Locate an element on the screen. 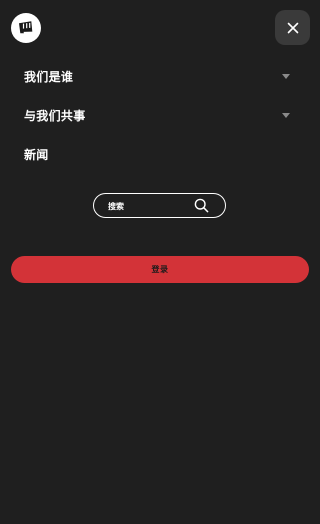 The image size is (320, 524). search-box is located at coordinates (159, 205).